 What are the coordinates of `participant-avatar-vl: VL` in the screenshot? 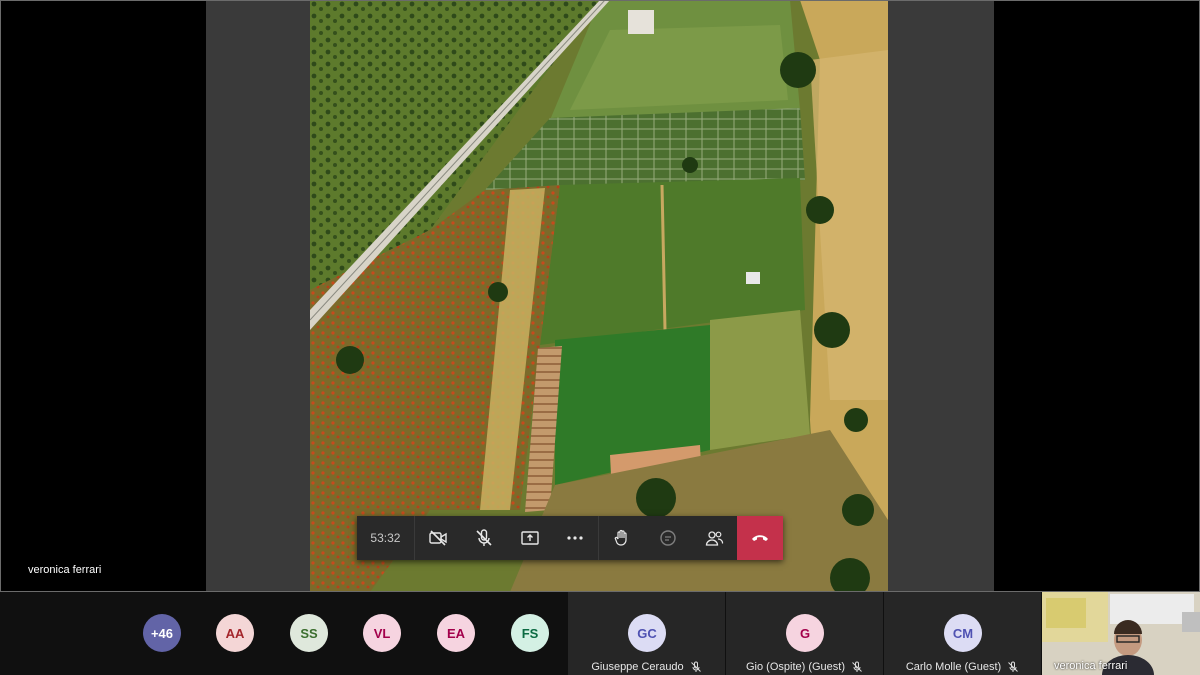 It's located at (382, 633).